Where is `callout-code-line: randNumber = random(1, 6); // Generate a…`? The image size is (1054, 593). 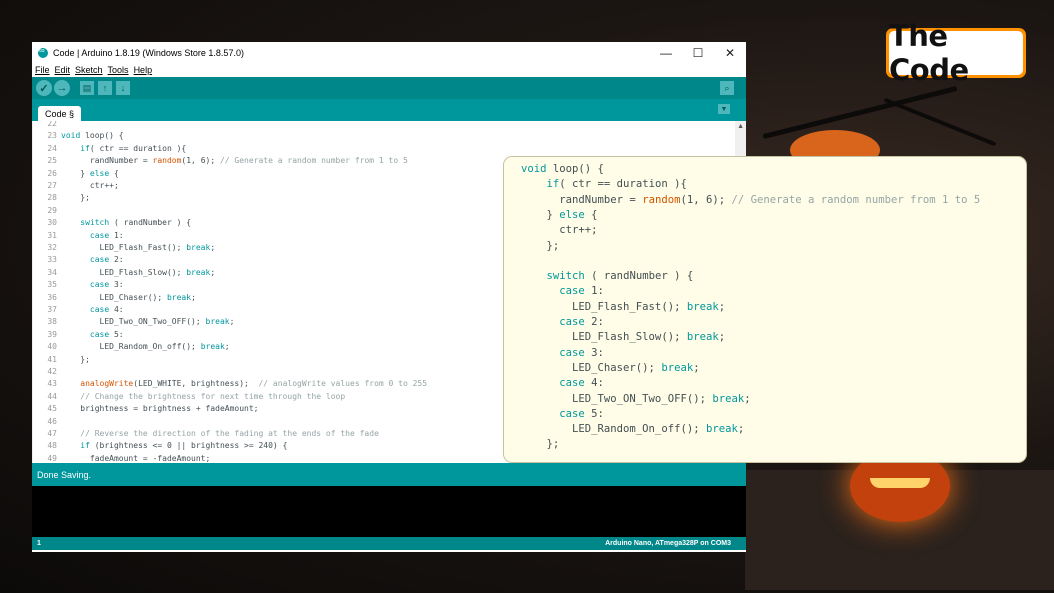
callout-code-line: randNumber = random(1, 6); // Generate a… is located at coordinates (751, 199).